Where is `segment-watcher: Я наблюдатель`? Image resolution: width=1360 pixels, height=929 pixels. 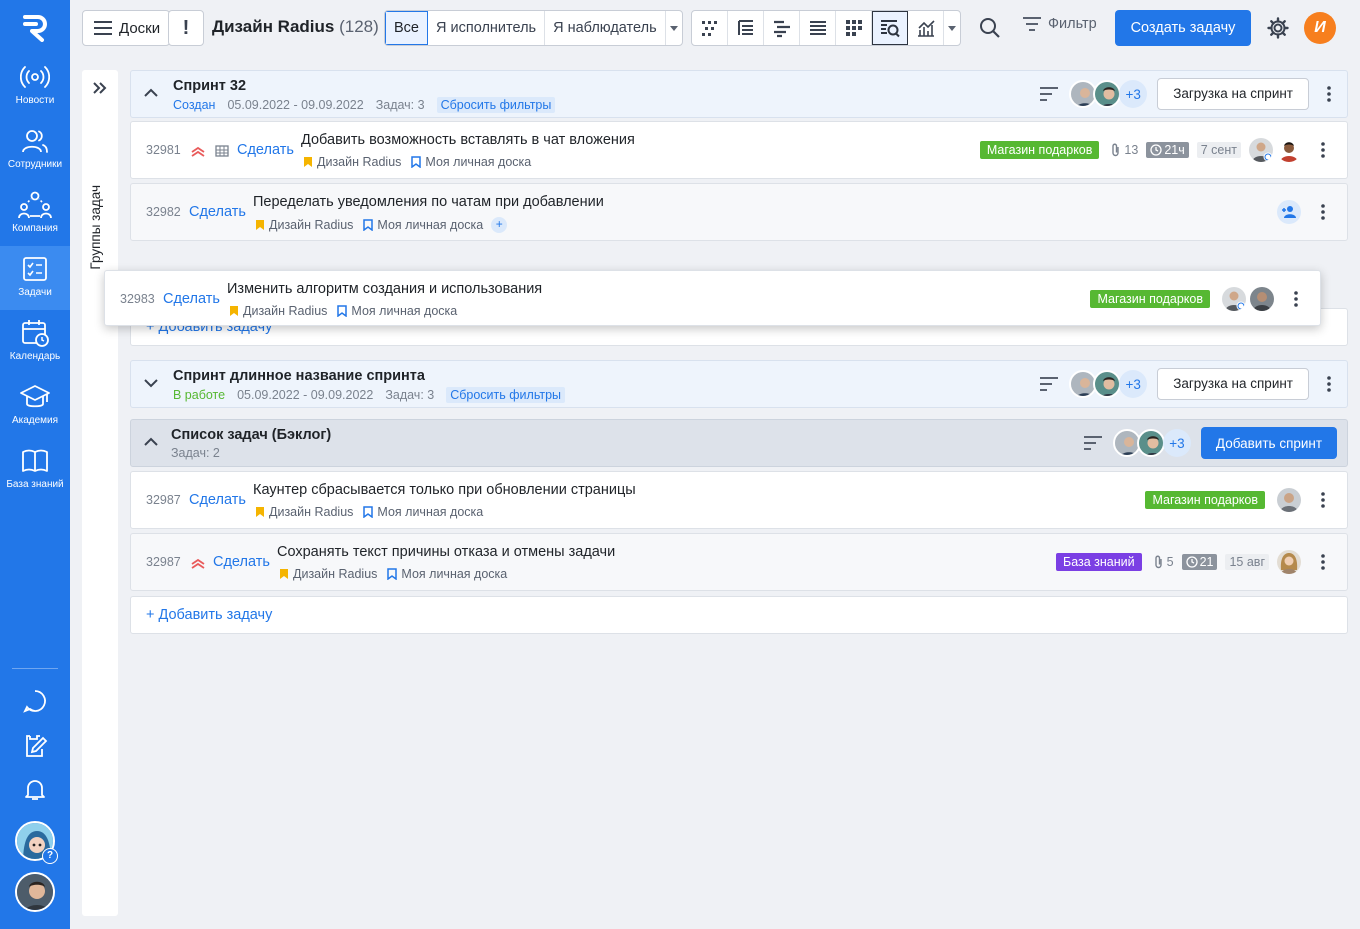
segment-watcher: Я наблюдатель is located at coordinates (605, 28).